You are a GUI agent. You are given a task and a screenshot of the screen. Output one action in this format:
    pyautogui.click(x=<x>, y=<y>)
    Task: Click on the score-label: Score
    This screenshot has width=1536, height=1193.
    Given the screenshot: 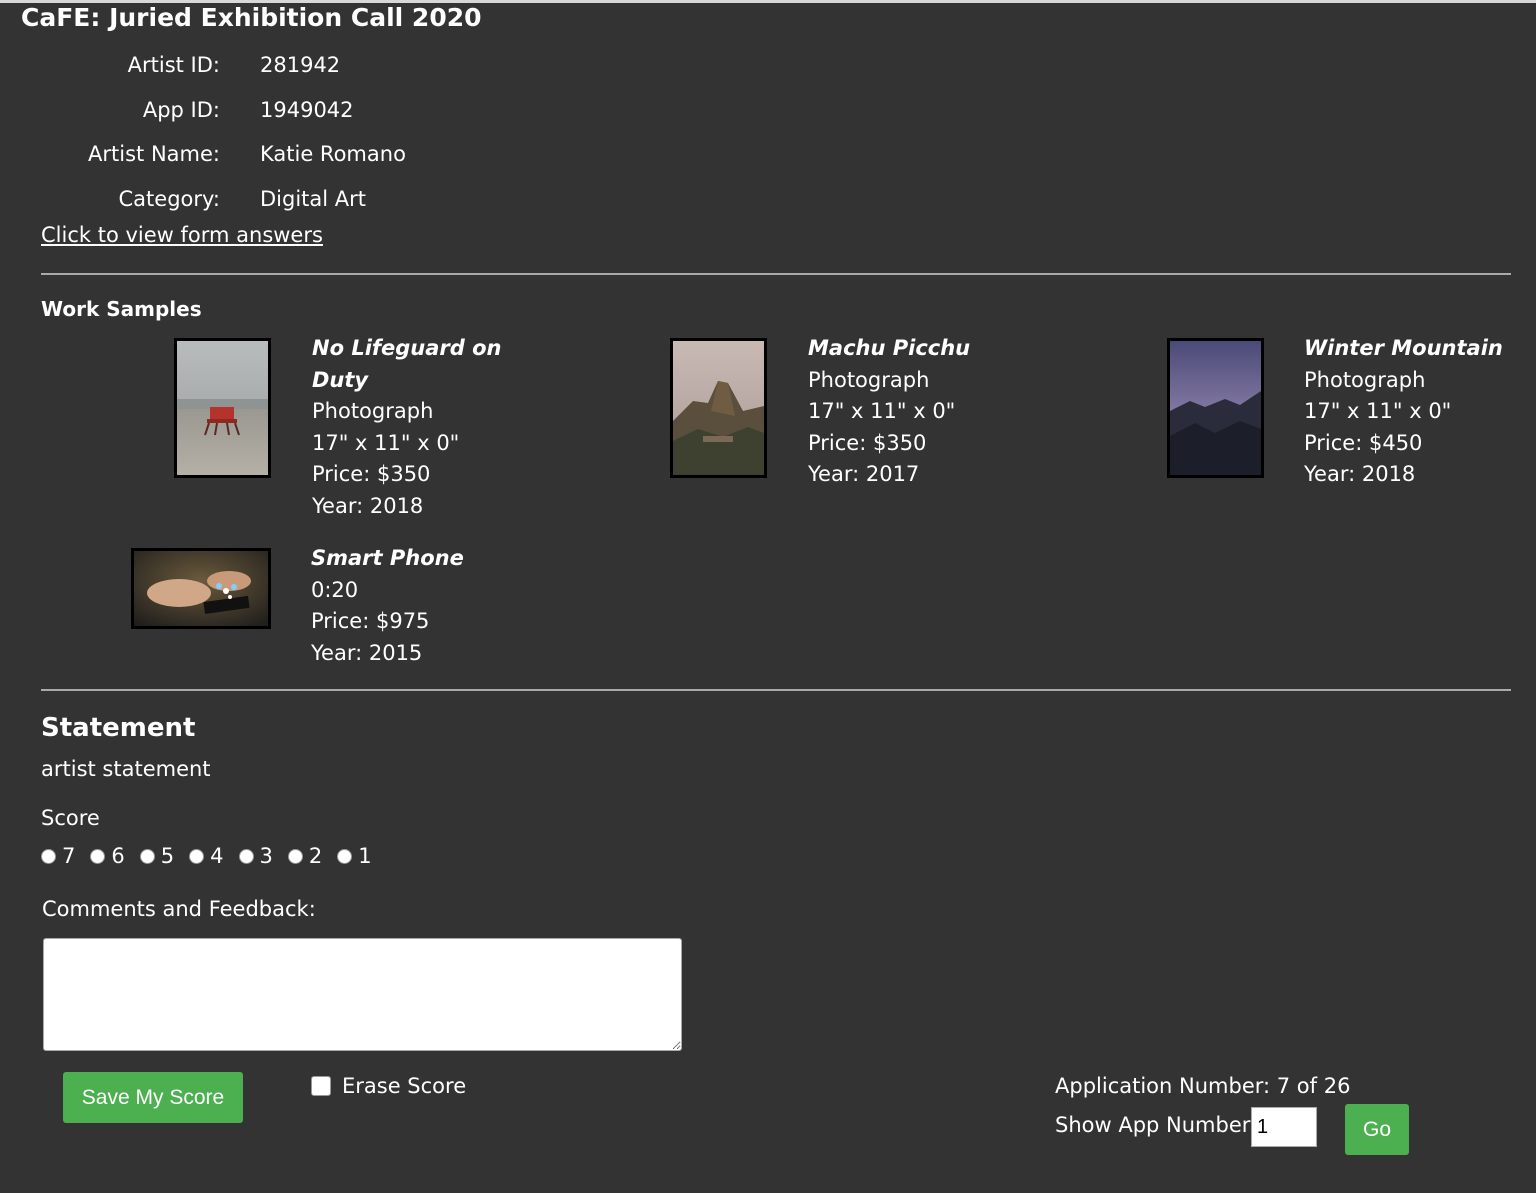 What is the action you would take?
    pyautogui.click(x=70, y=818)
    